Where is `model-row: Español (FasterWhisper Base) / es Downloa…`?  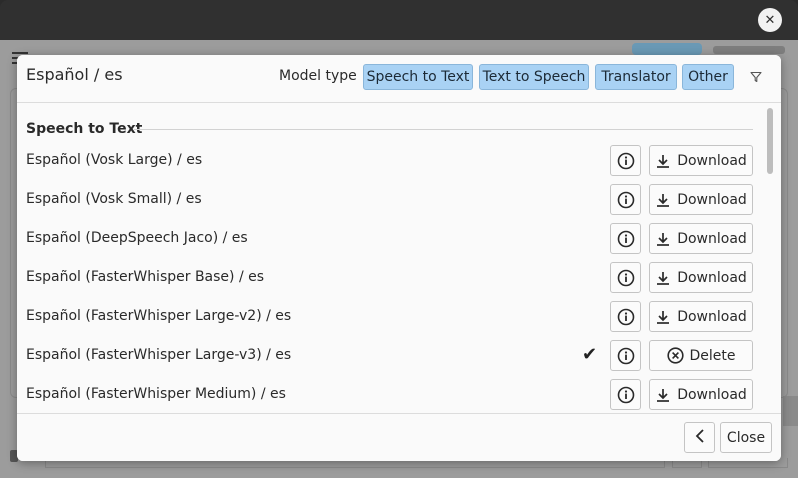 model-row: Español (FasterWhisper Base) / es Downloa… is located at coordinates (392, 278).